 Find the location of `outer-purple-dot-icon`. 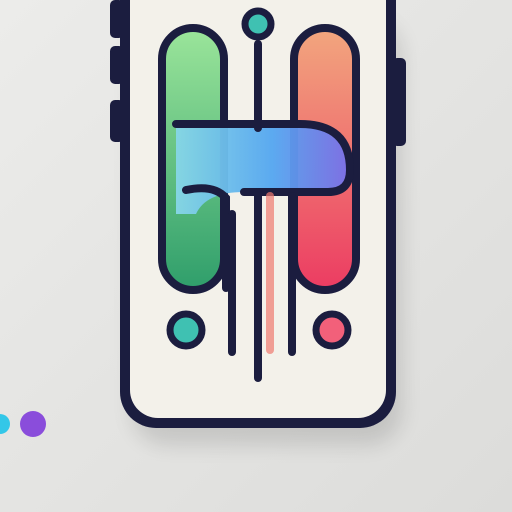

outer-purple-dot-icon is located at coordinates (33, 424).